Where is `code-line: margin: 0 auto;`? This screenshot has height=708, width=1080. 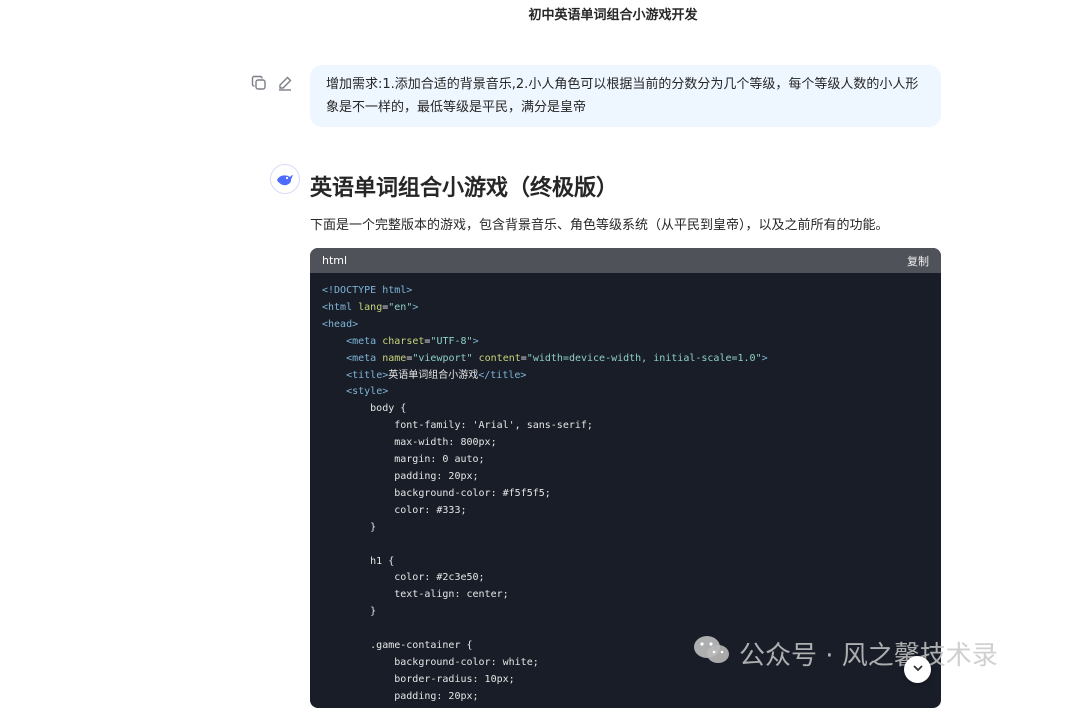
code-line: margin: 0 auto; is located at coordinates (403, 460).